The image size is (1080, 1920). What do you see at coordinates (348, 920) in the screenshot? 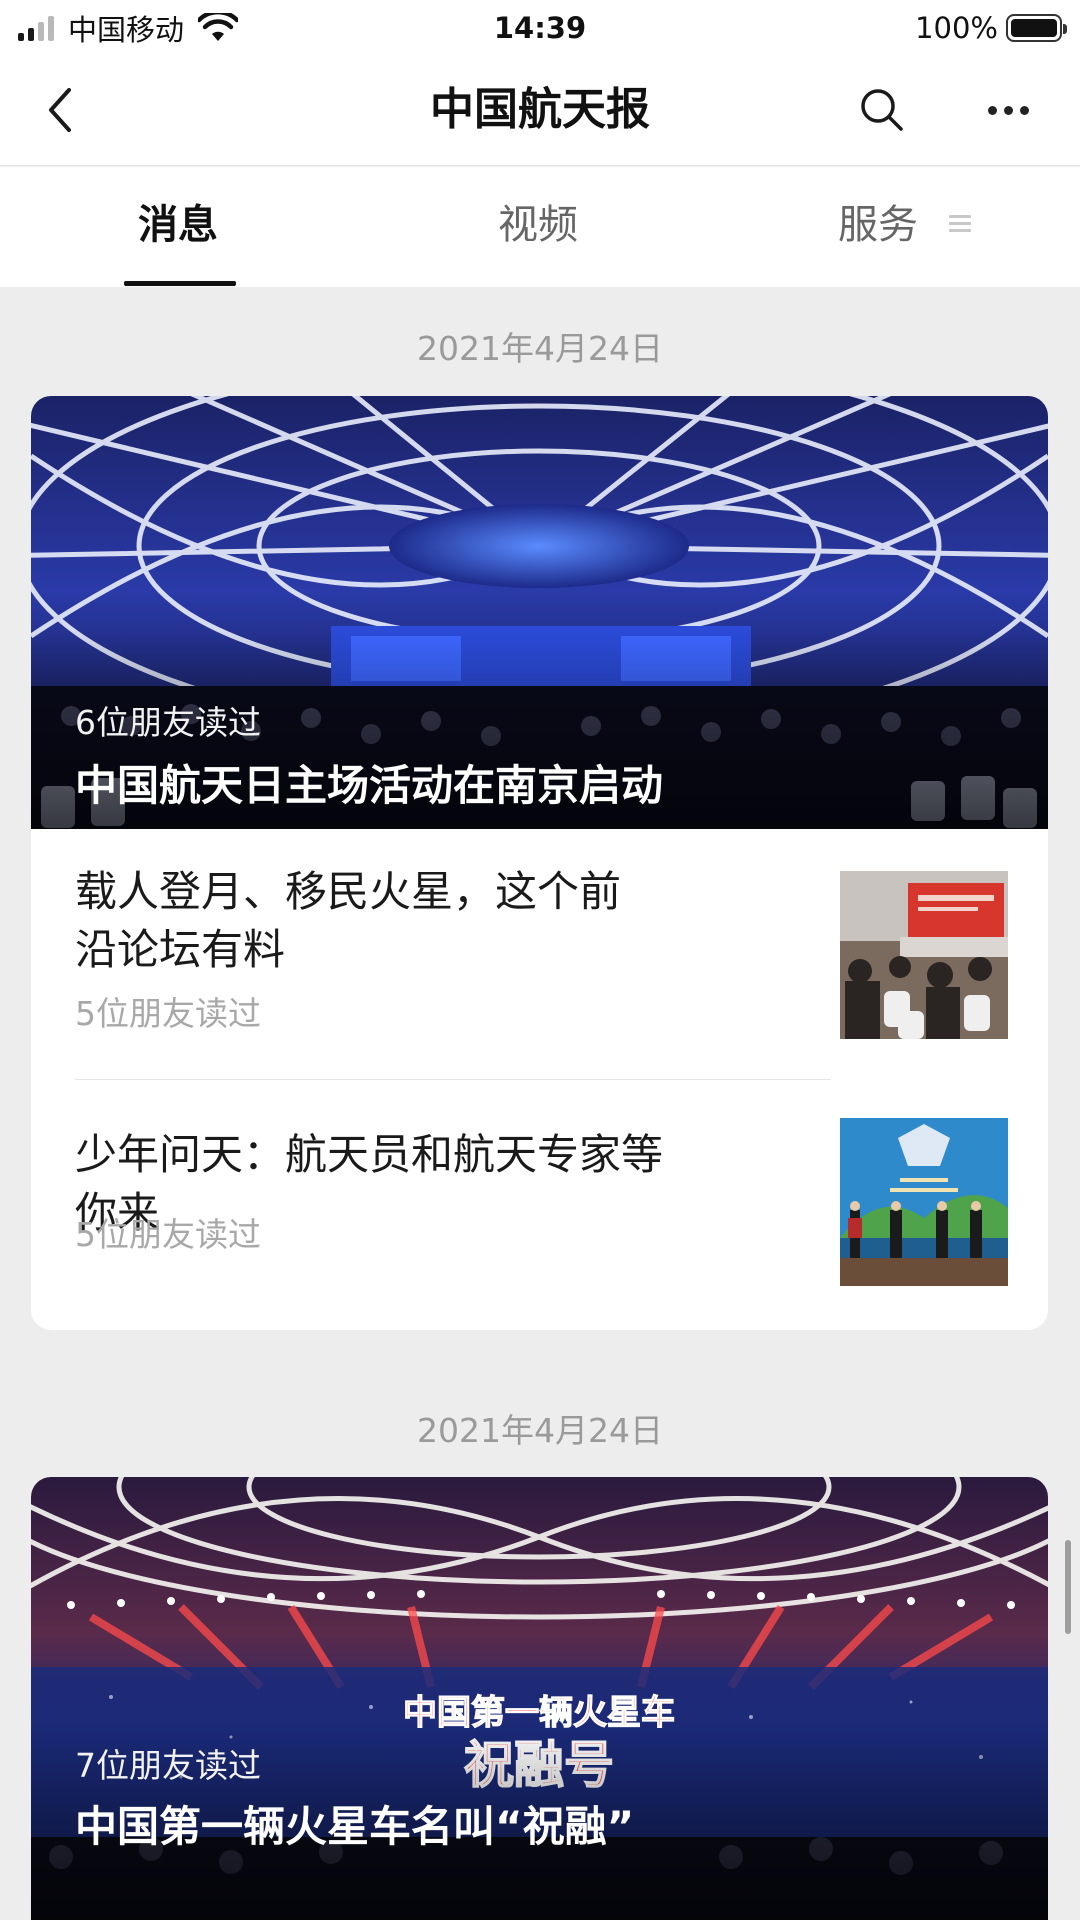
I see `article-title: 载人登月、移民火星，这个前沿论坛有料` at bounding box center [348, 920].